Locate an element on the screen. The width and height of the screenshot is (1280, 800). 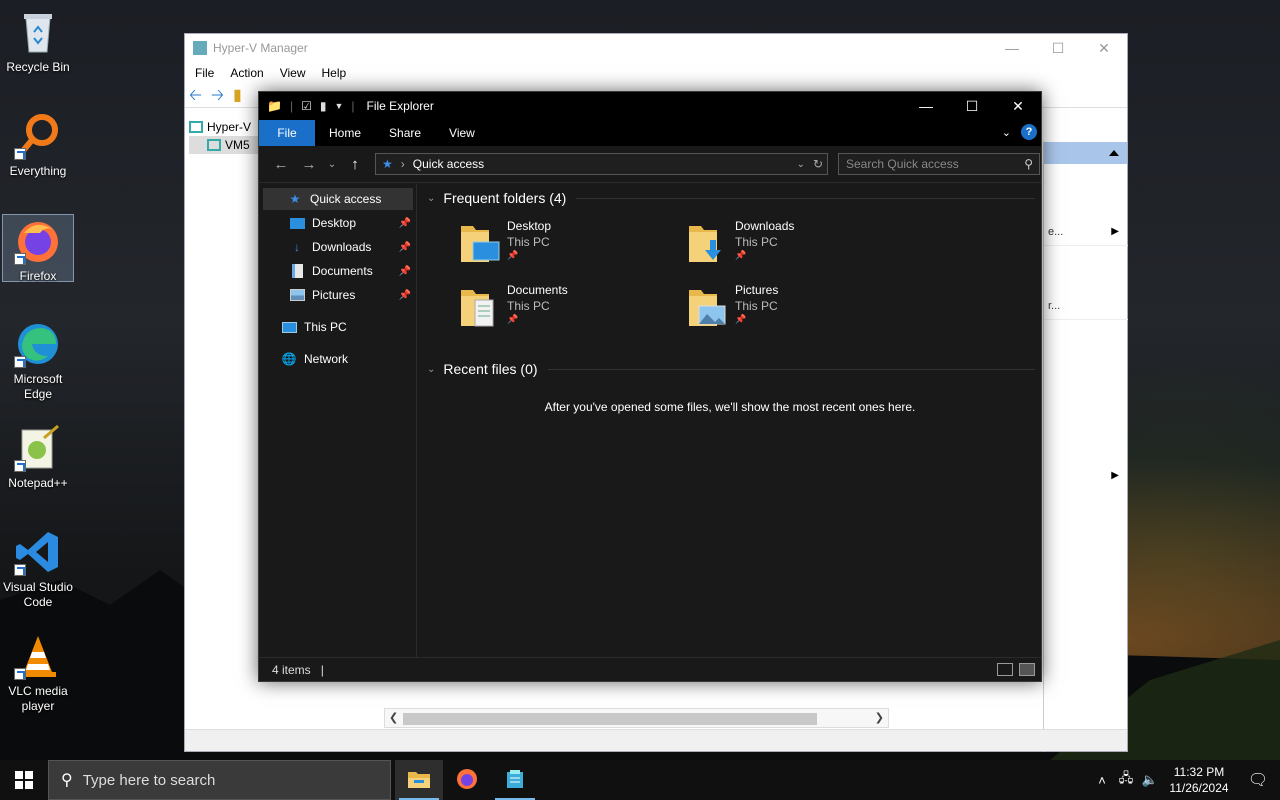
folder-up-icon: ▮ is located at coordinates (242, 95).